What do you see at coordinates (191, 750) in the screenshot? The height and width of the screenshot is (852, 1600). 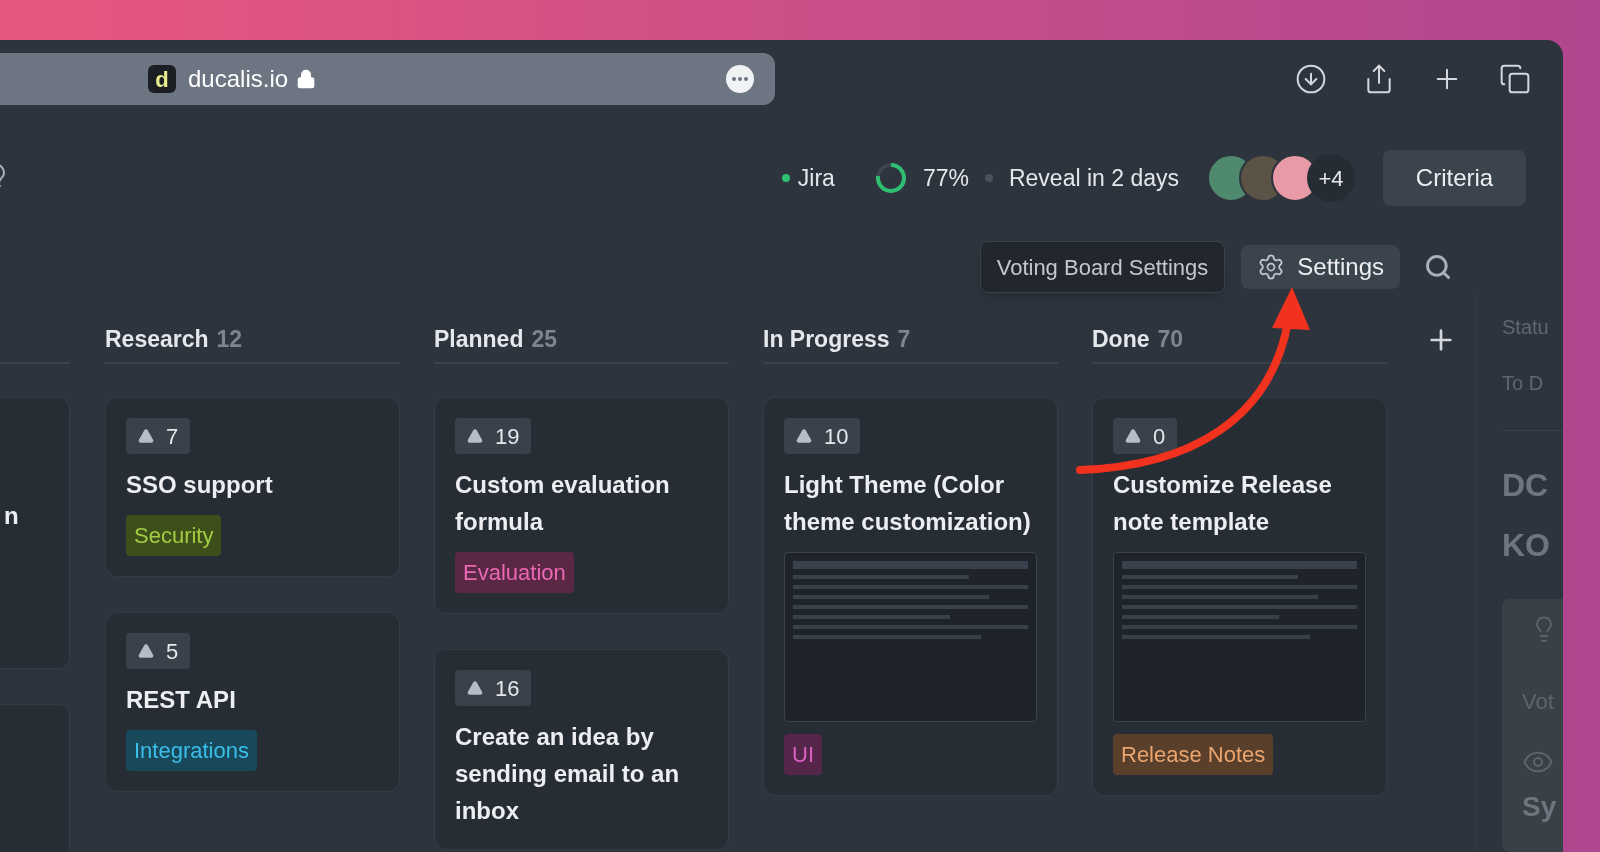 I see `tag: Integrations` at bounding box center [191, 750].